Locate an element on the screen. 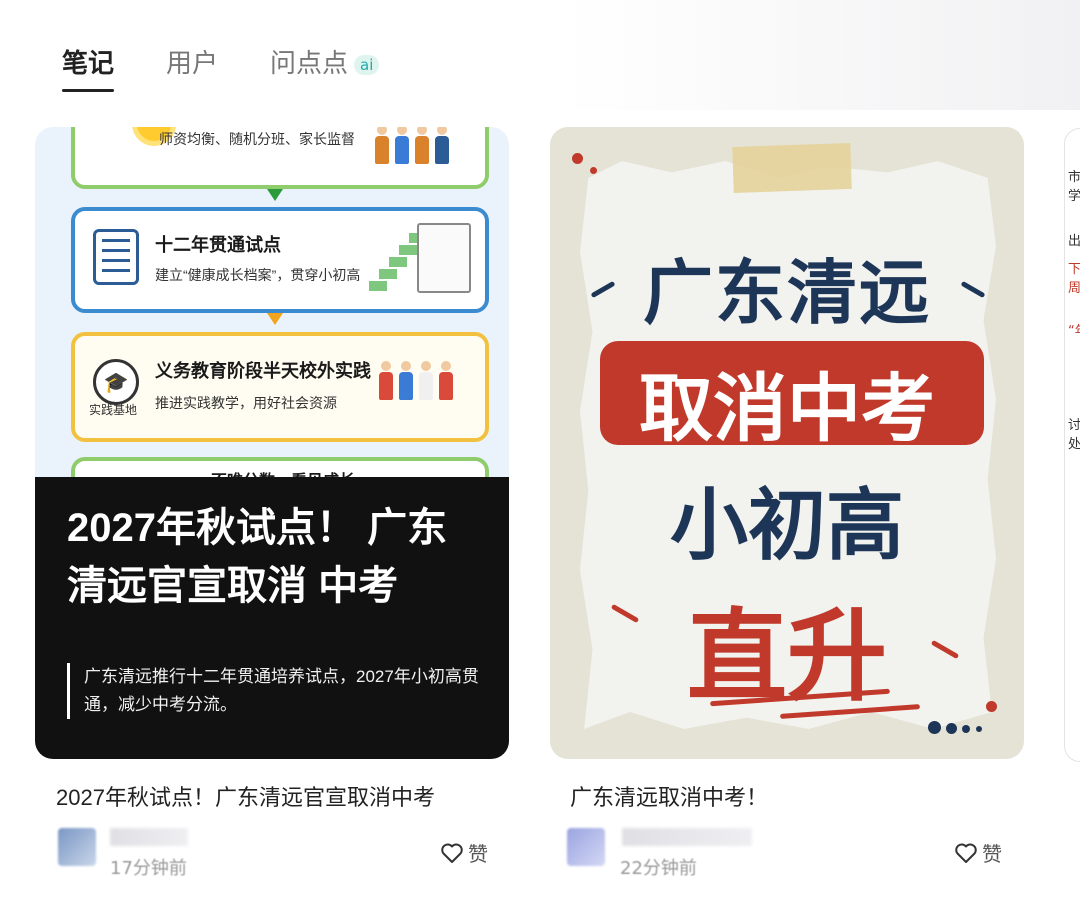 This screenshot has width=1080, height=909. infographic-box-2-title: 十二年贯通试点 is located at coordinates (218, 245).